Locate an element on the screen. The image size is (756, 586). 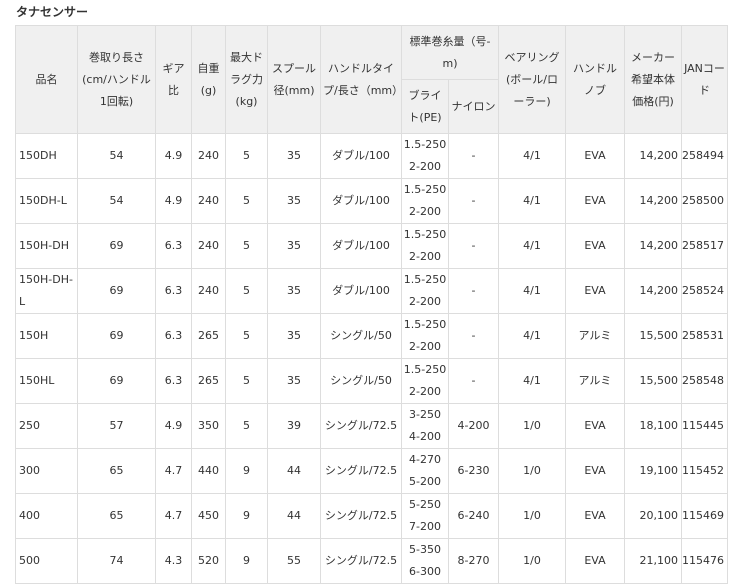
cell-name: 150H is located at coordinates (46, 336).